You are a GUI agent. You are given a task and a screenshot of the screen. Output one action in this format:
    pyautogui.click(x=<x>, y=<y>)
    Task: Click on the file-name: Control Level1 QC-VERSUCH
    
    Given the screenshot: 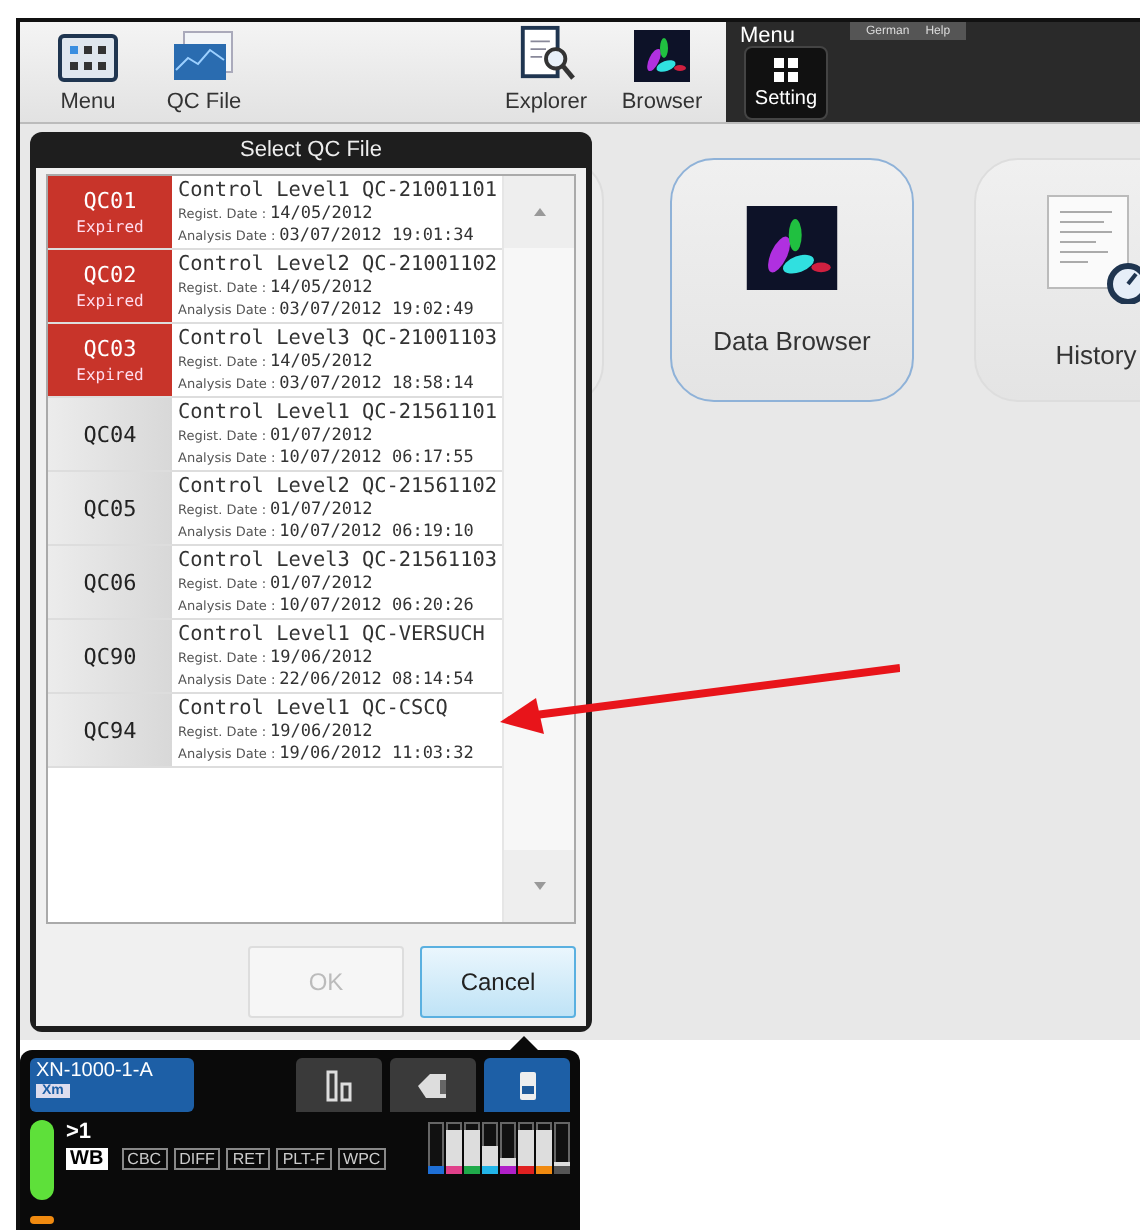 What is the action you would take?
    pyautogui.click(x=332, y=635)
    